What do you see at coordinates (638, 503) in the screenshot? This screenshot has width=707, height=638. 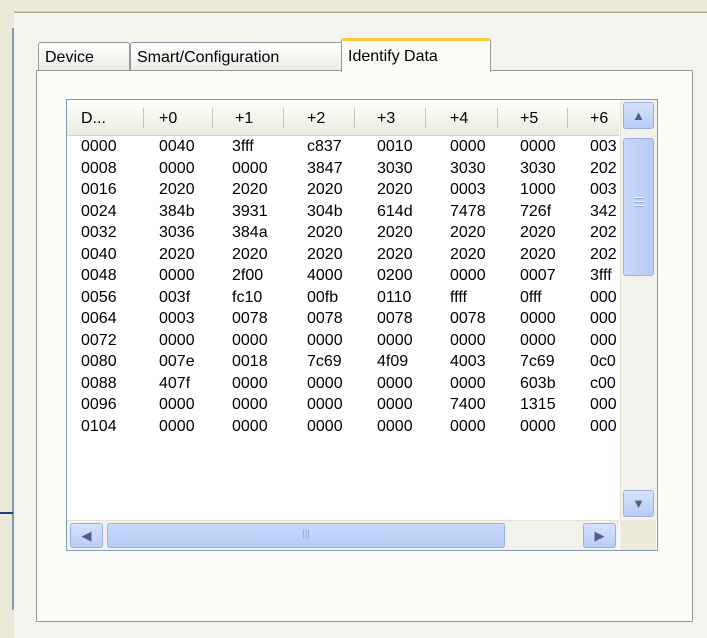 I see `arrow-down-icon: ▼` at bounding box center [638, 503].